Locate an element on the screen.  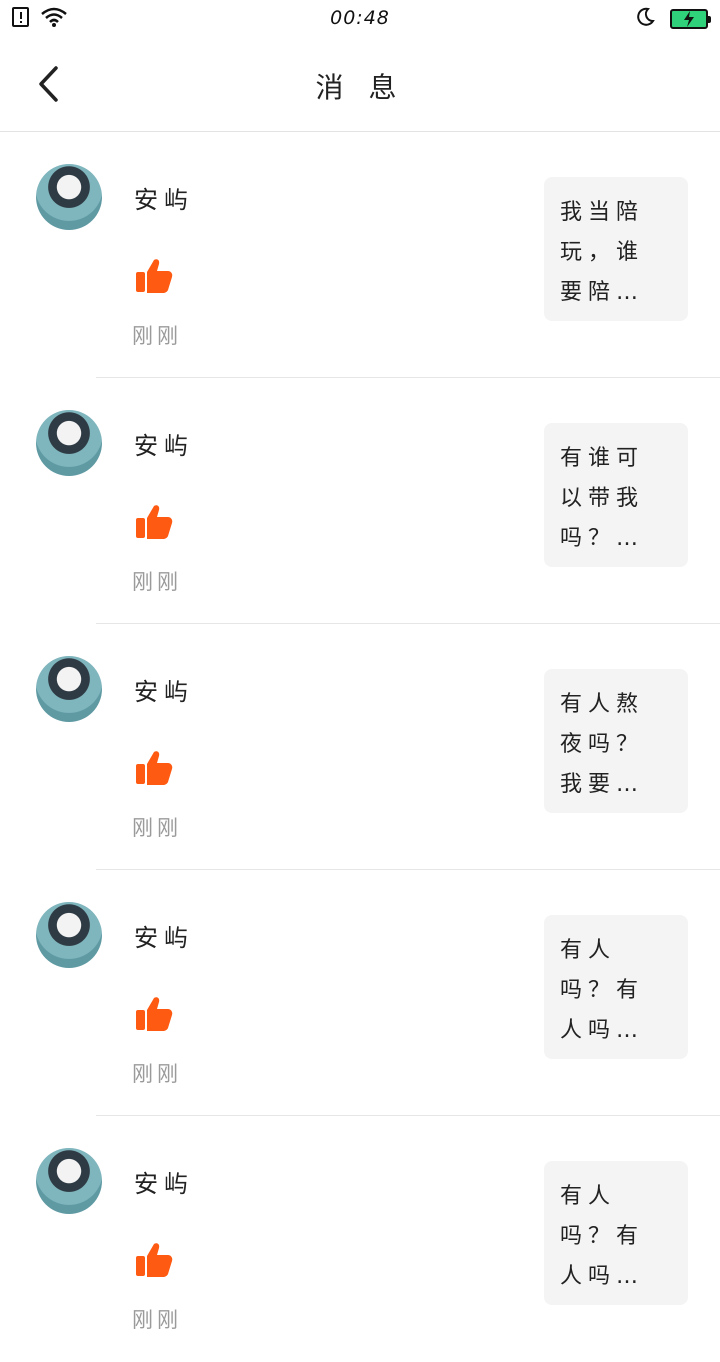
preview-line: 夜吗？ is located at coordinates (602, 744).